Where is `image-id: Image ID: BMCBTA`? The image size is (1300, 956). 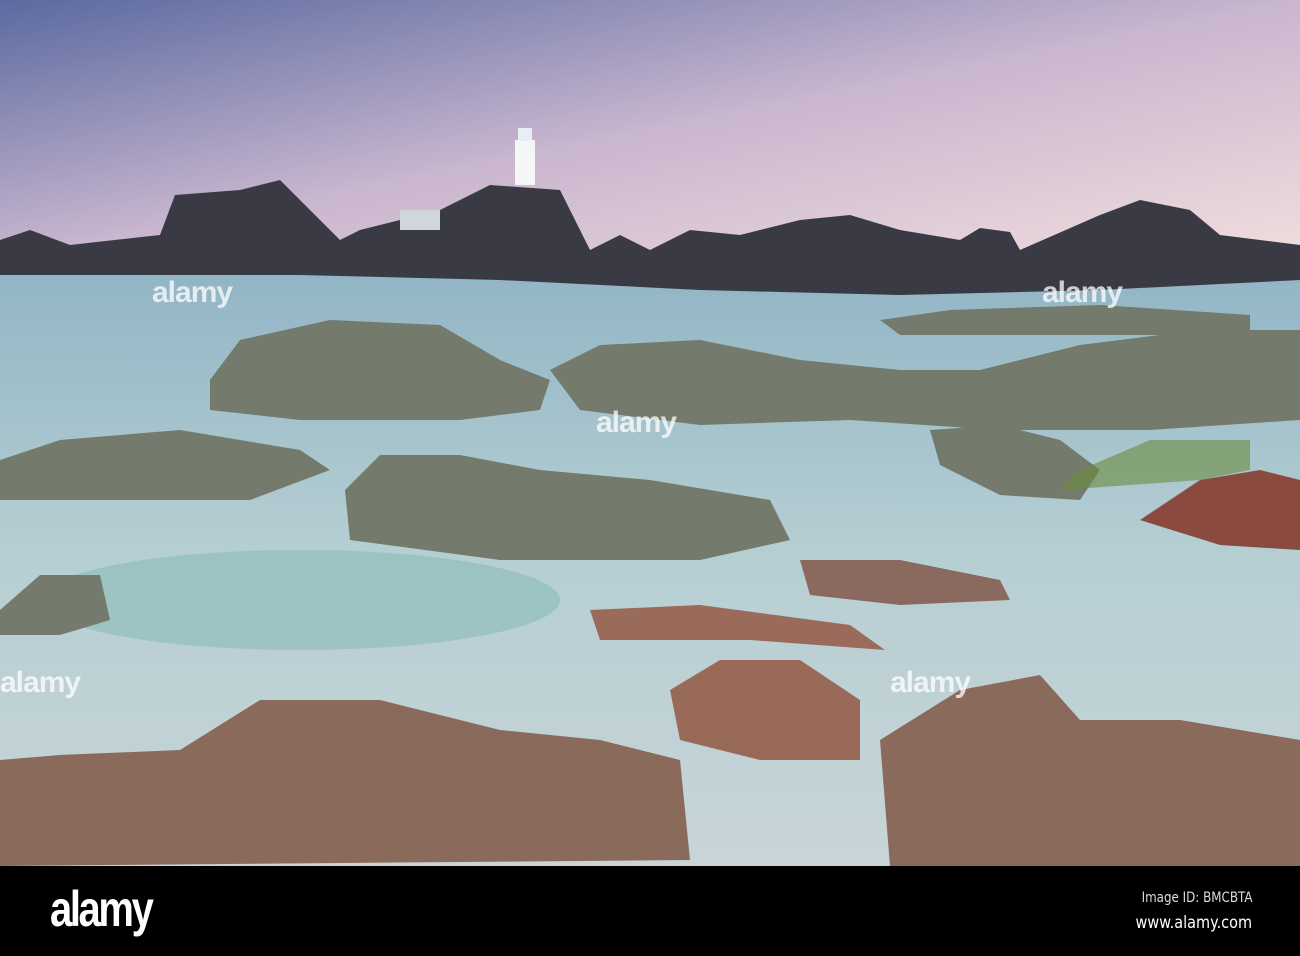 image-id: Image ID: BMCBTA is located at coordinates (1196, 898).